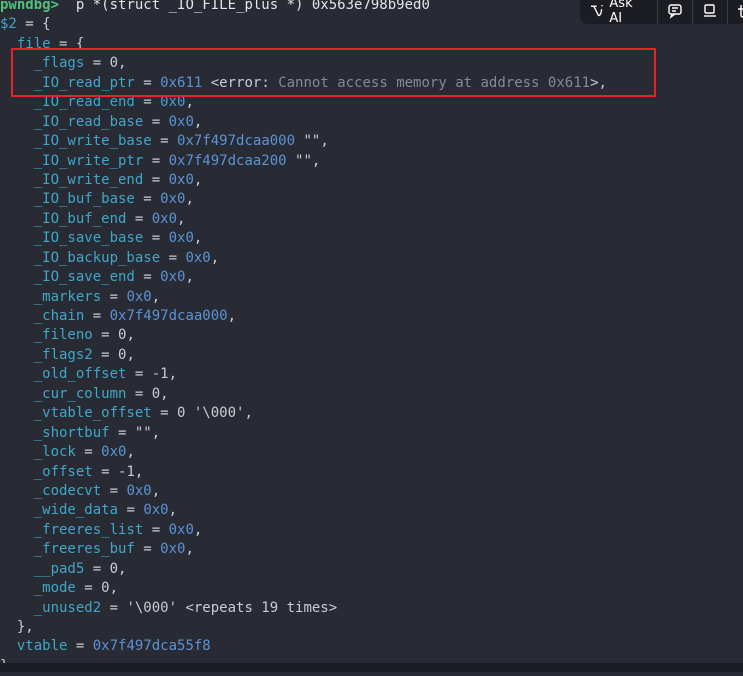  Describe the element at coordinates (80, 393) in the screenshot. I see `field-name: _cur_column` at that location.